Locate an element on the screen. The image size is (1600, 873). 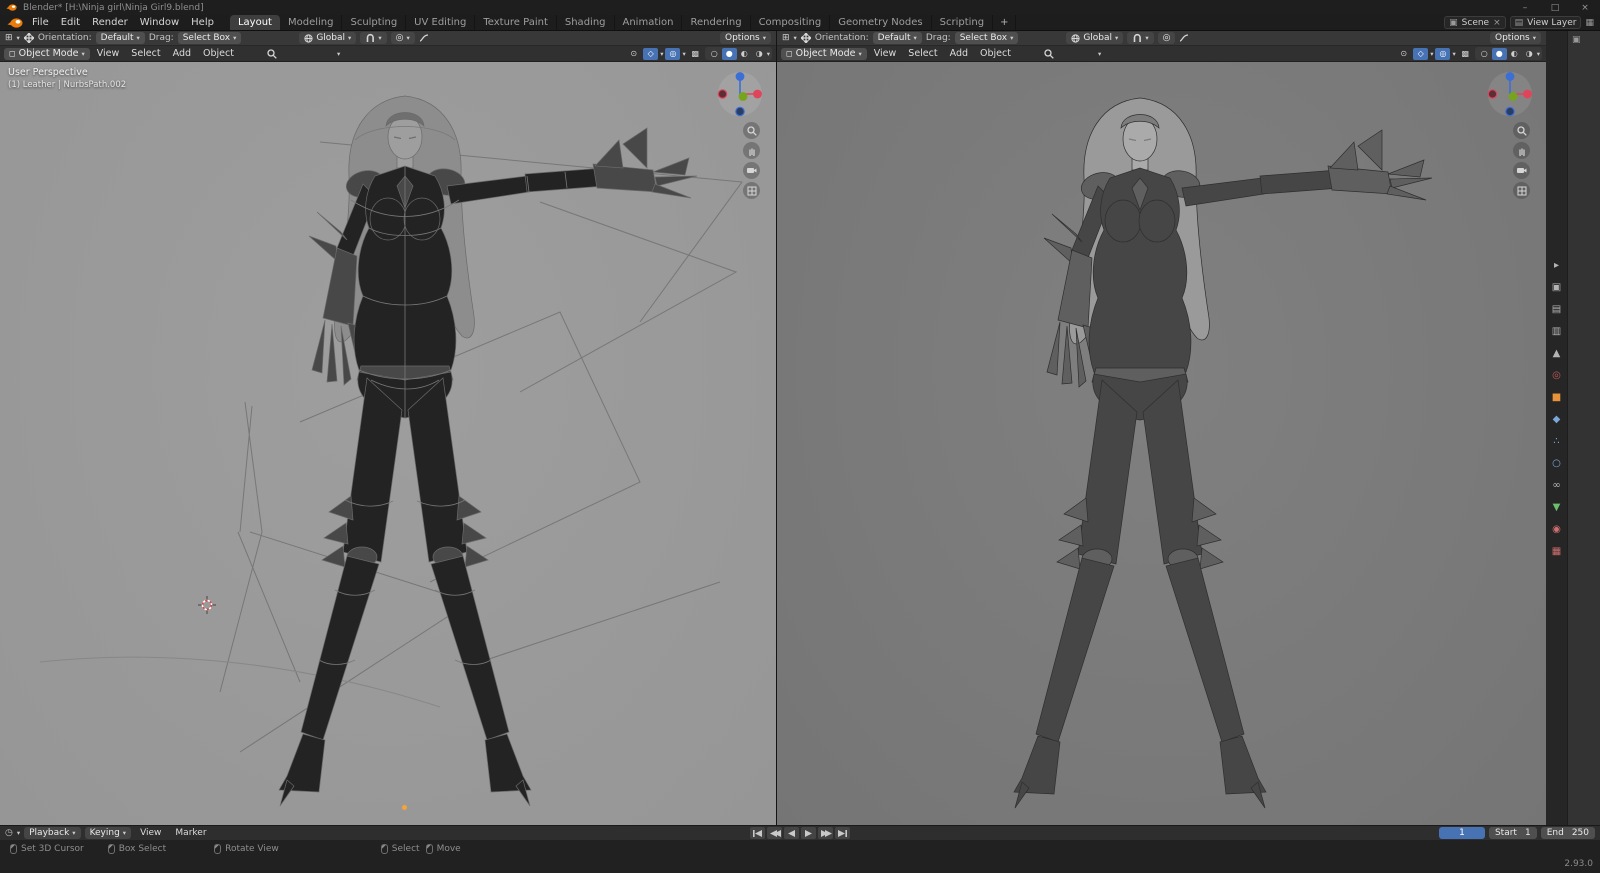
physics-tab-icon: ○ is located at coordinates (1556, 463).